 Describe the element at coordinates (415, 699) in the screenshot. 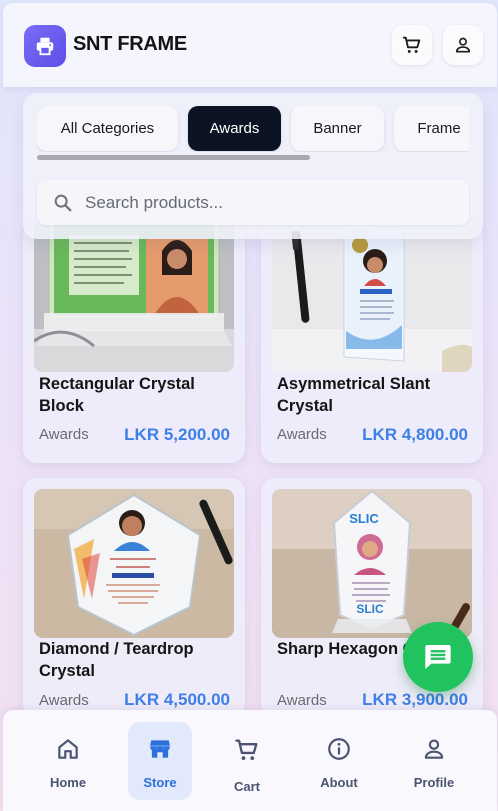

I see `product-price: LKR 3,900.00` at that location.